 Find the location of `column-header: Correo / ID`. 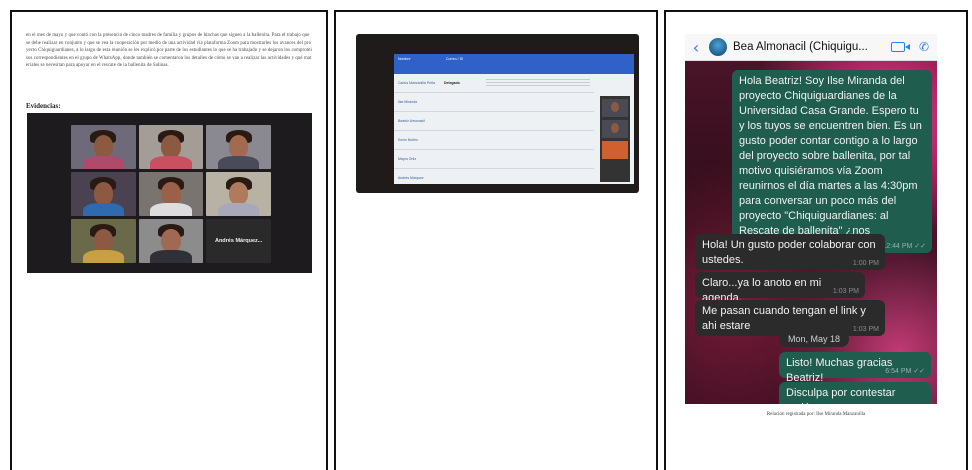

column-header: Correo / ID is located at coordinates (455, 59).